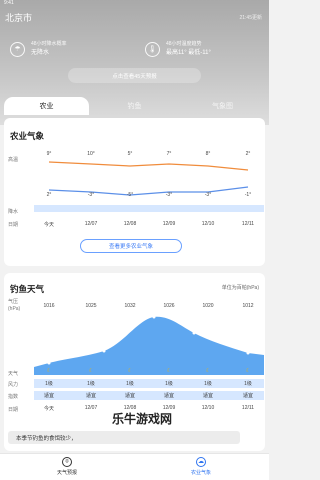 The image size is (320, 480). What do you see at coordinates (13, 374) in the screenshot?
I see `fish-label-weather: 天气` at bounding box center [13, 374].